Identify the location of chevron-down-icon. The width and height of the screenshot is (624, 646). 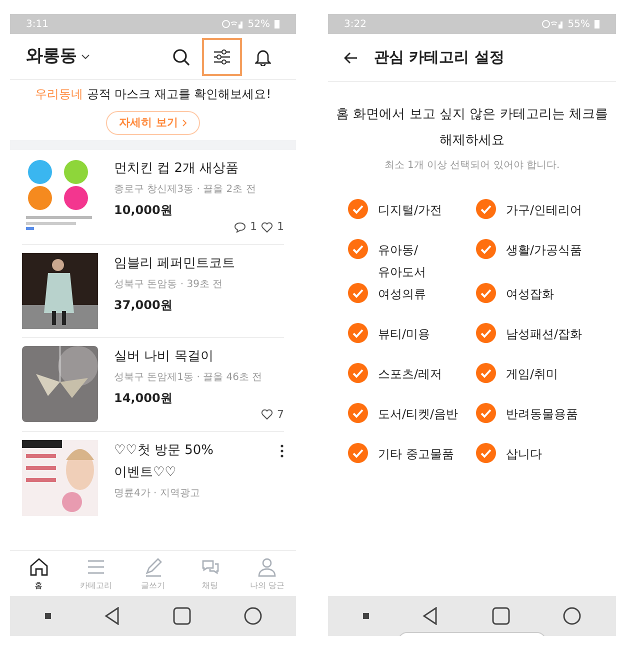
(85, 57).